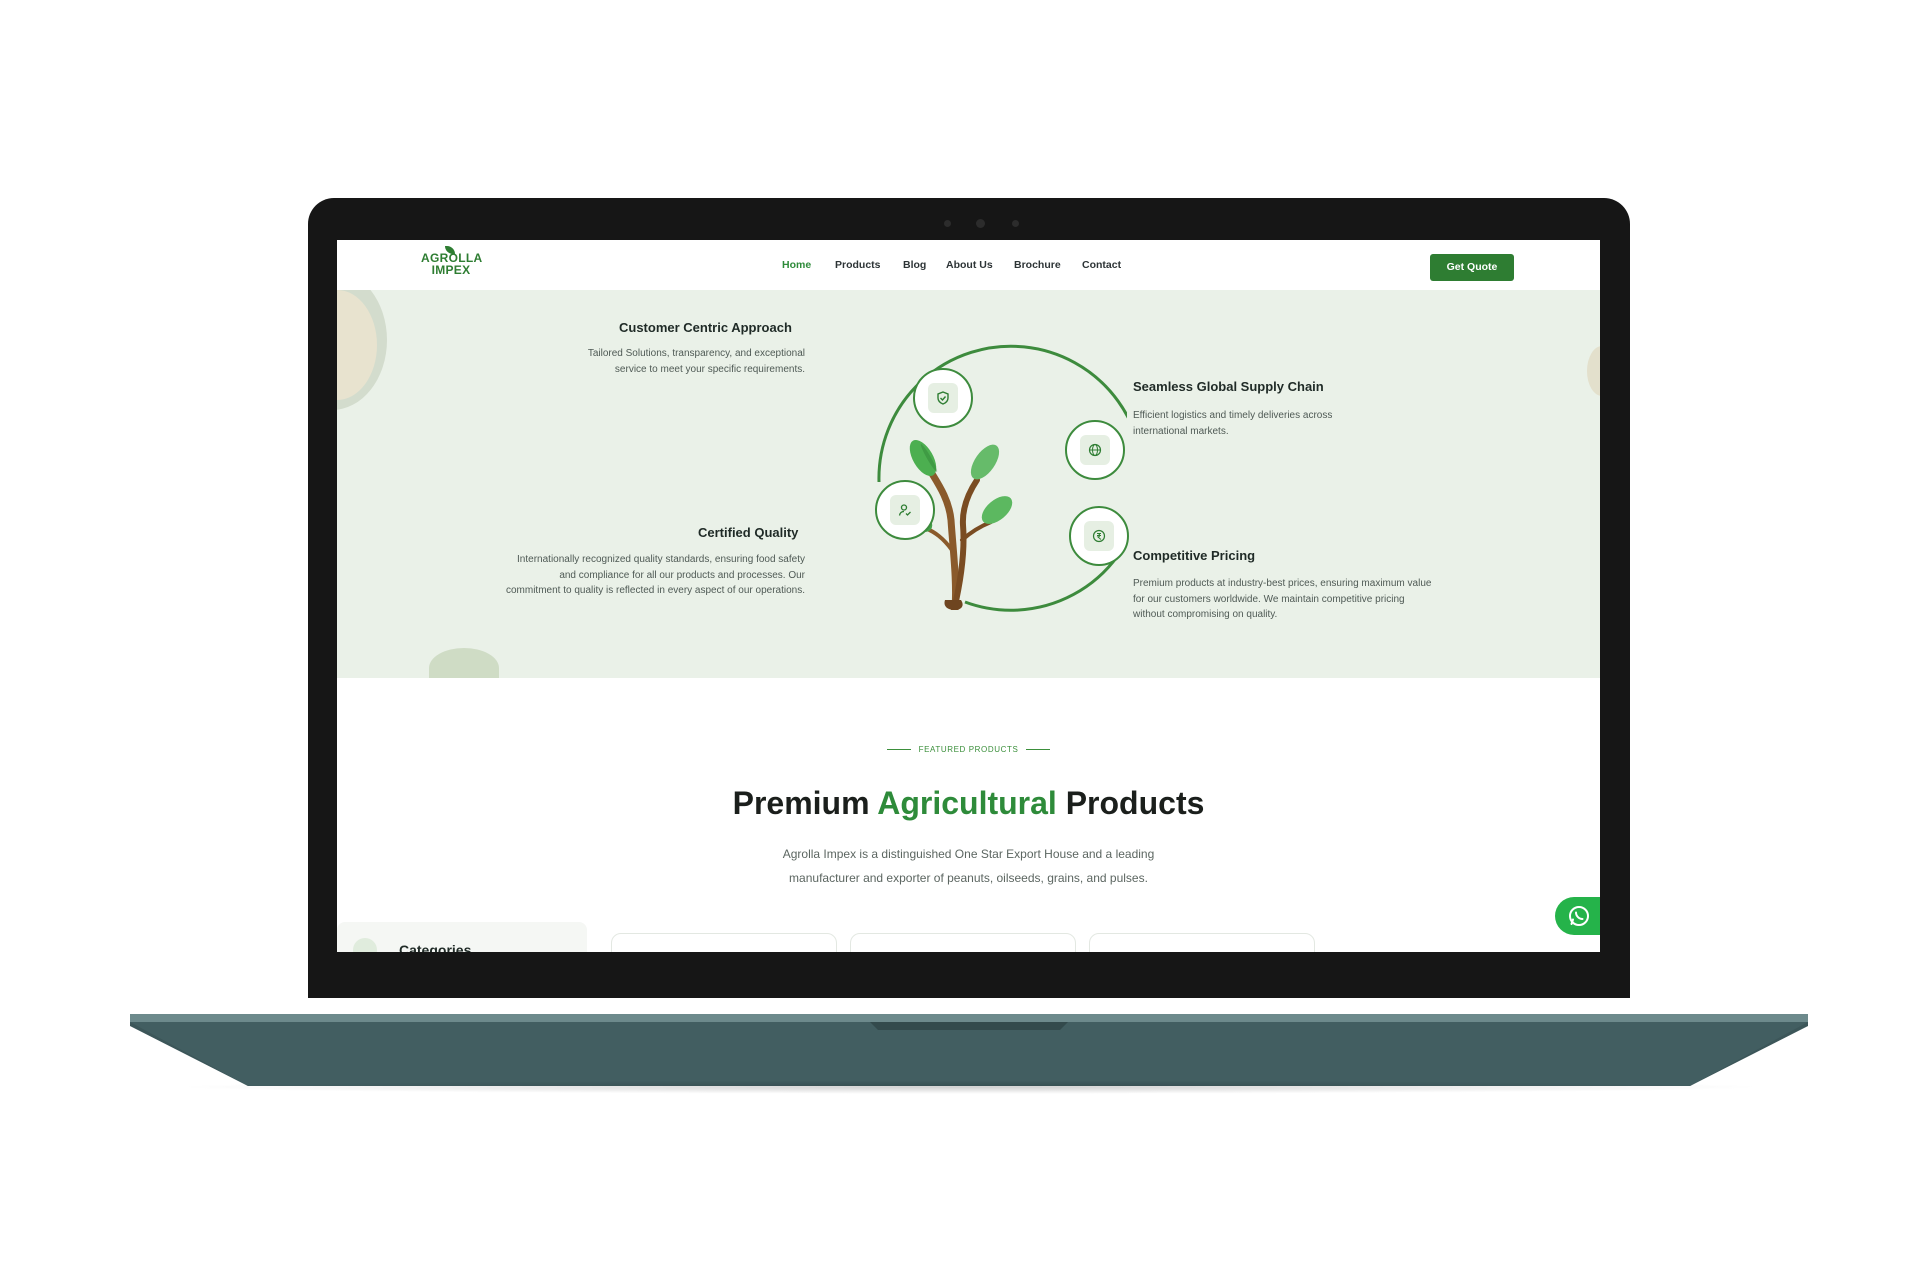 This screenshot has height=1280, width=1920. I want to click on featured-eyebrow: FEATURED PRODUCTS, so click(968, 749).